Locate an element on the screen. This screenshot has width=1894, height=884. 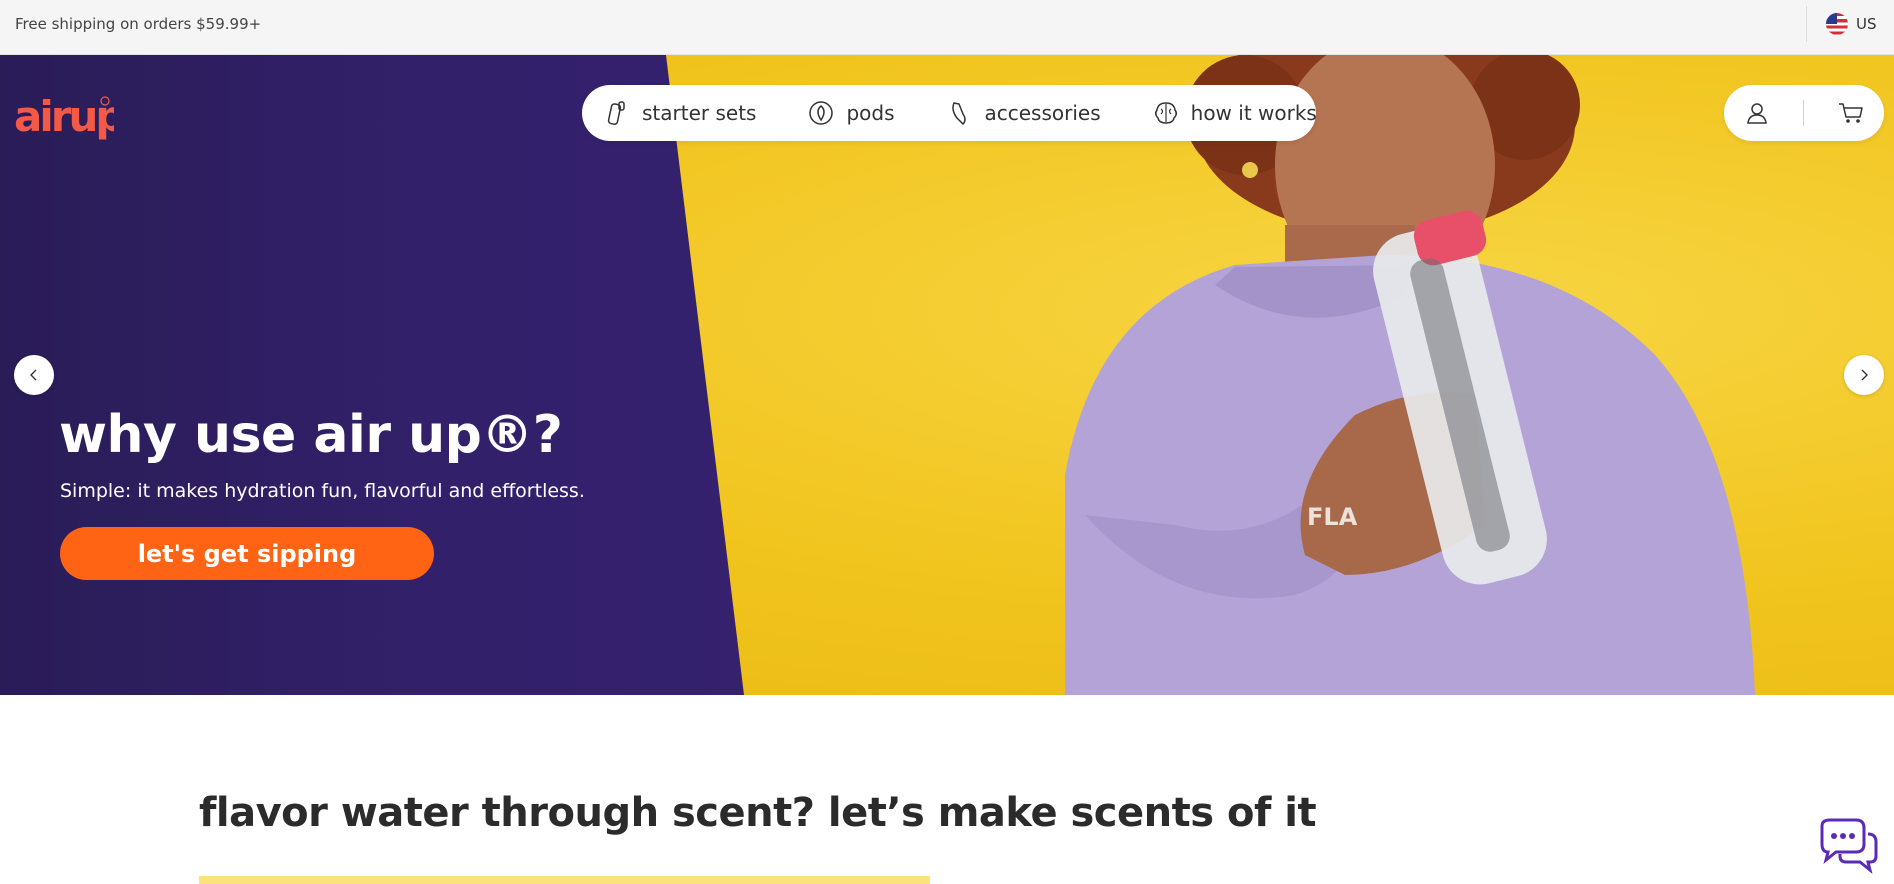
nav-label: how it works is located at coordinates (1253, 113).